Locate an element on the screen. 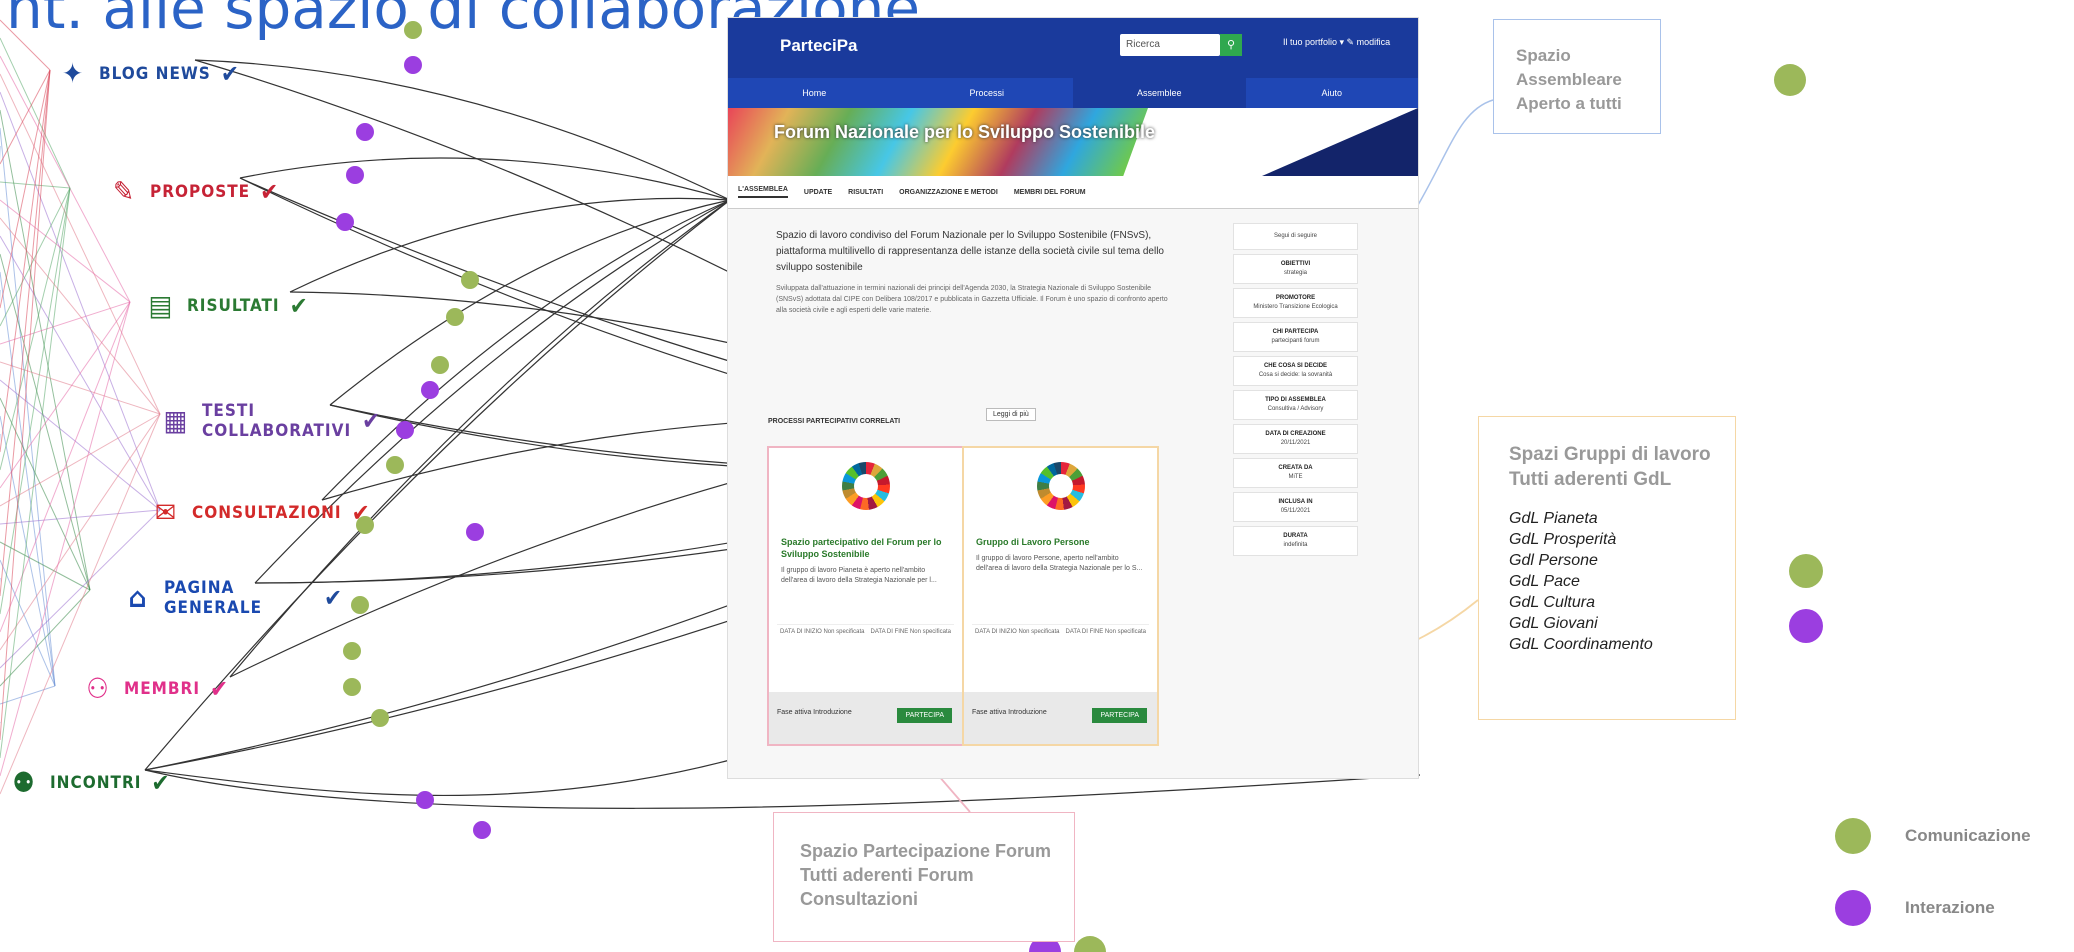  detail-value: Consultiva / Advisory is located at coordinates (1295, 409).